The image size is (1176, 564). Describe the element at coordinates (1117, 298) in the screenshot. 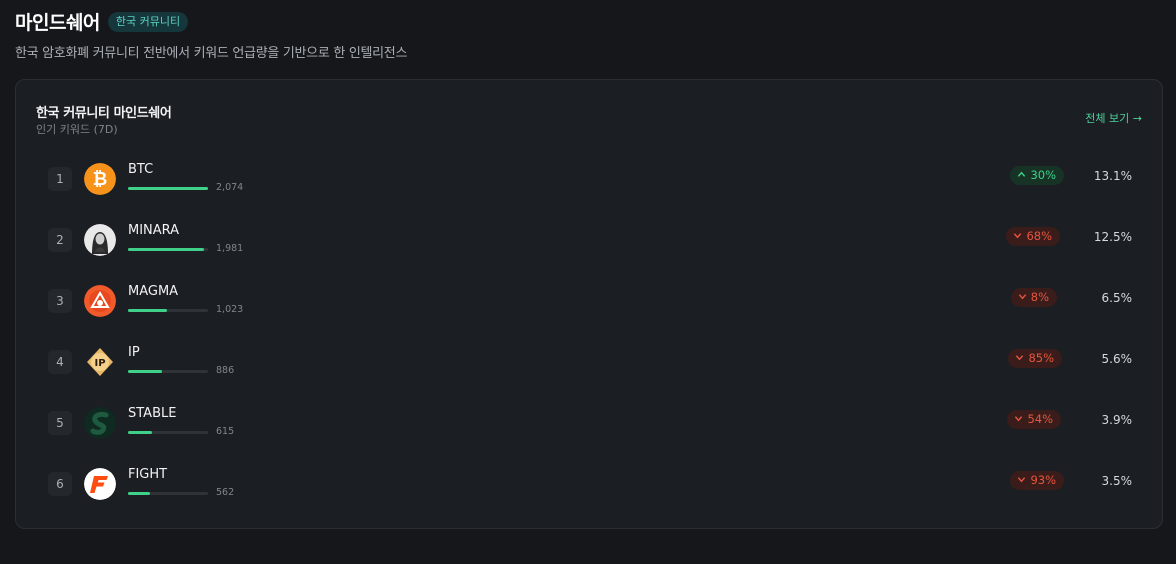

I see `share-percent: 6.5%` at that location.